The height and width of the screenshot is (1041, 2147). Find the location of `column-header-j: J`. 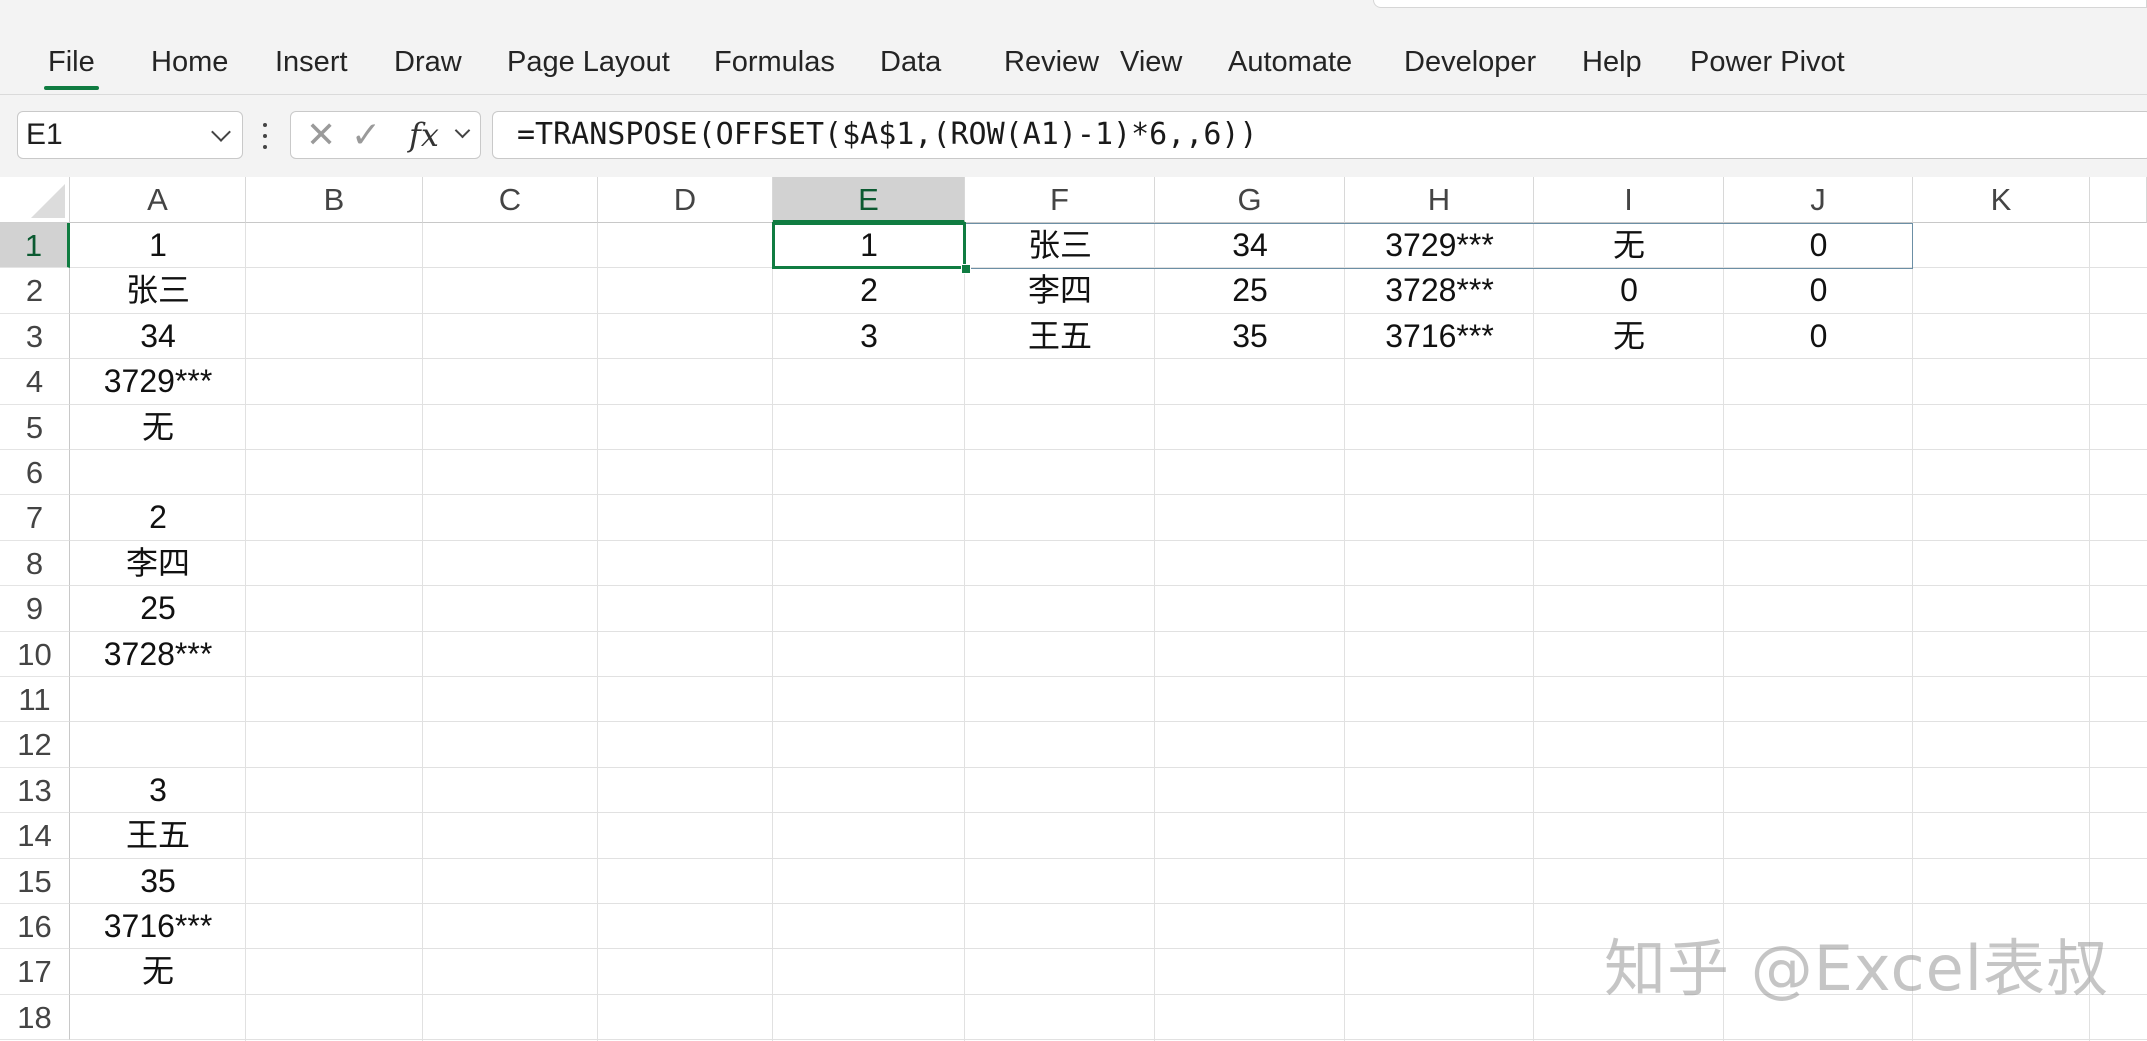

column-header-j: J is located at coordinates (1818, 200).